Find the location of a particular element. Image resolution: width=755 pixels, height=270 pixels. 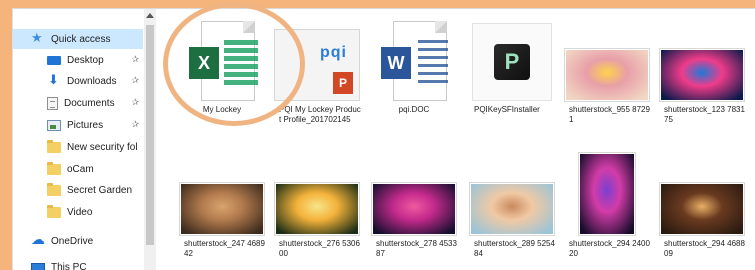

nav-item-desktop: Desktop ✰ is located at coordinates (78, 60).